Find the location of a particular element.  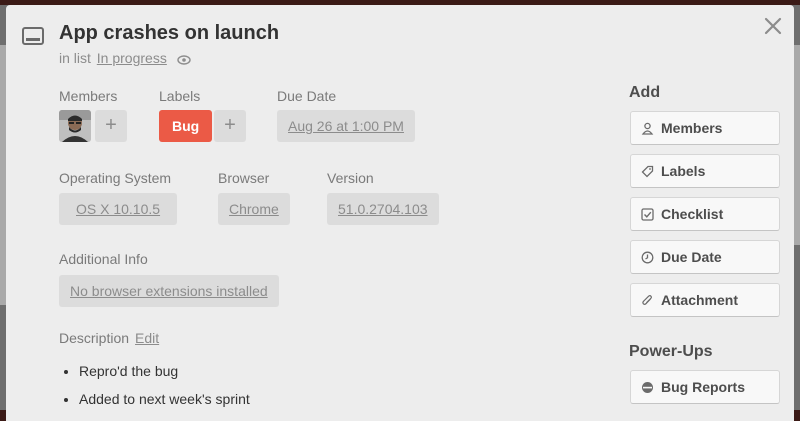

add-checklist-label: Checklist is located at coordinates (692, 214).